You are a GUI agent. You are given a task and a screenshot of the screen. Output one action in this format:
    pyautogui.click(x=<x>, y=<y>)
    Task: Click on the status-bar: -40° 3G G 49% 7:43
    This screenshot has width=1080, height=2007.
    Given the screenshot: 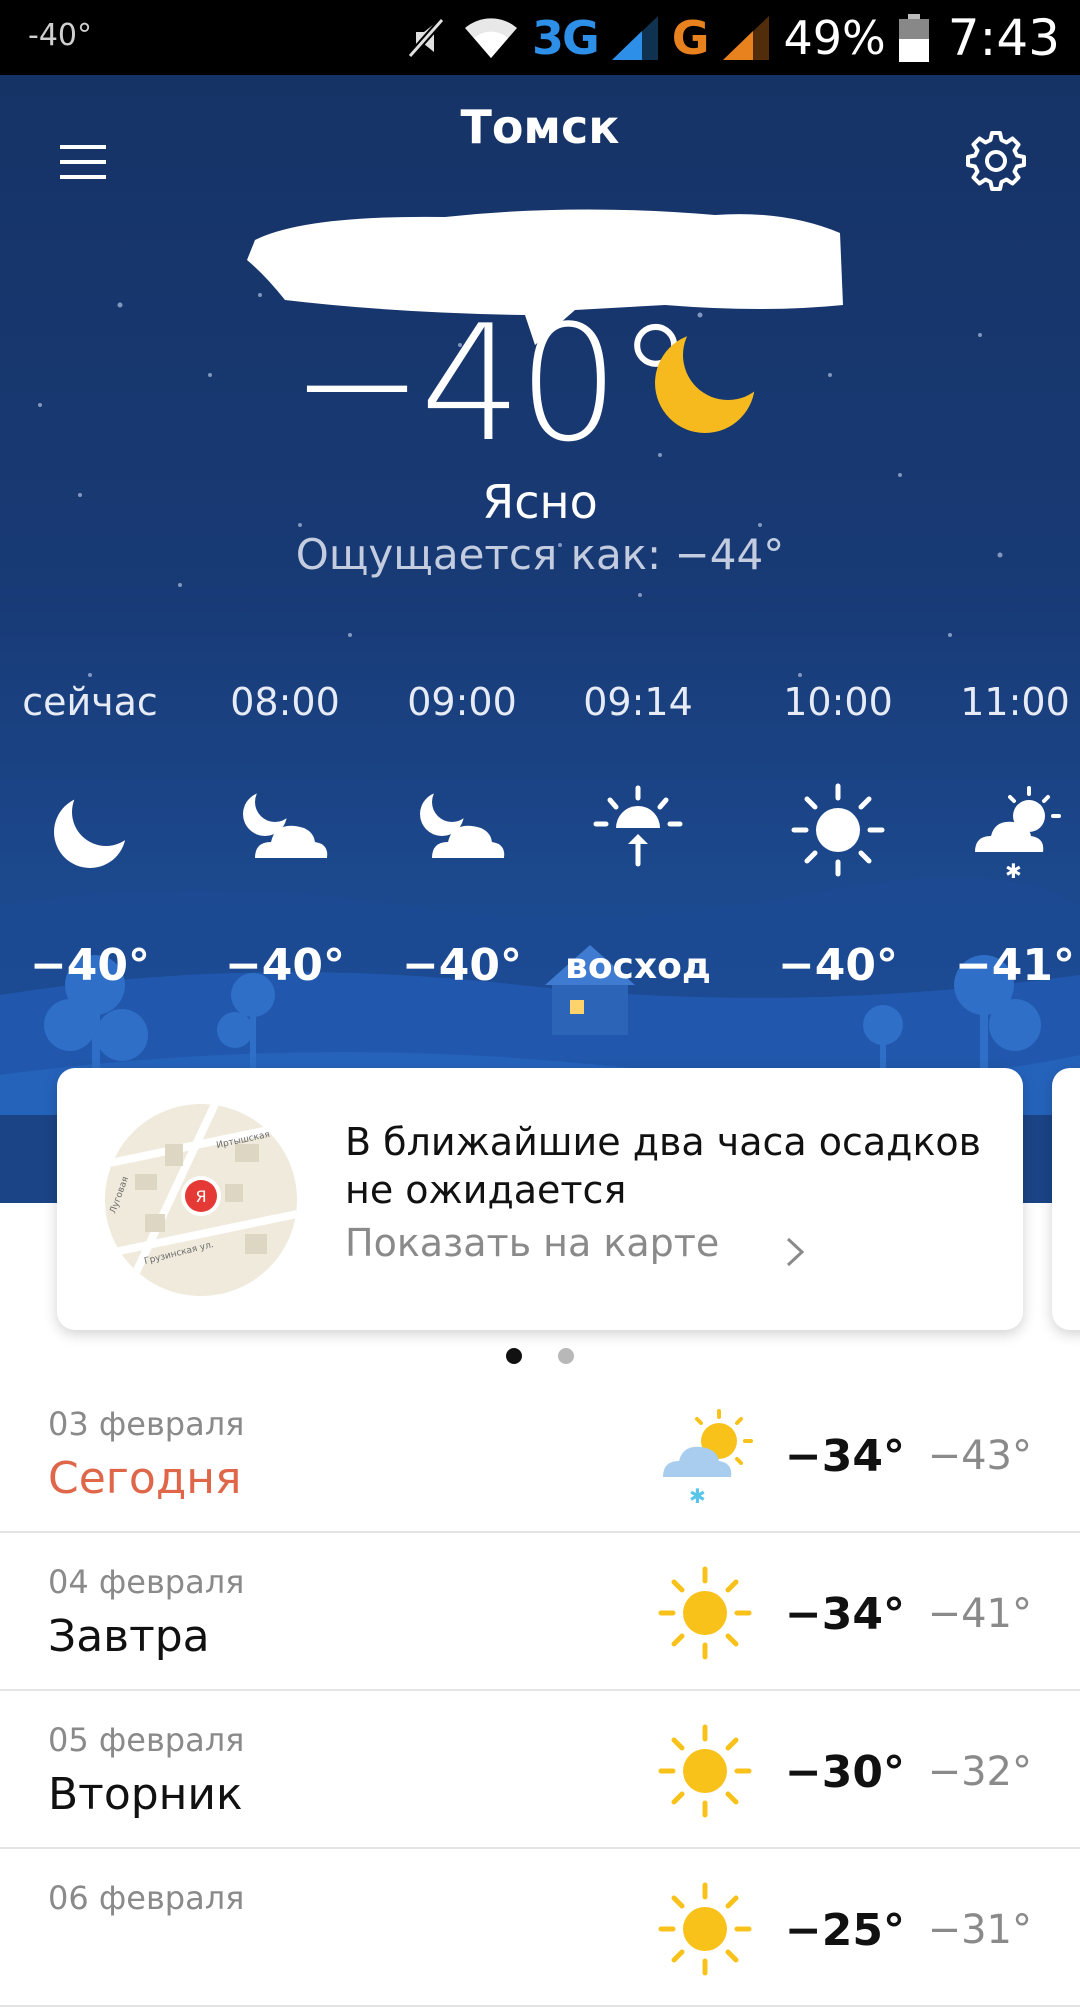 What is the action you would take?
    pyautogui.click(x=540, y=37)
    